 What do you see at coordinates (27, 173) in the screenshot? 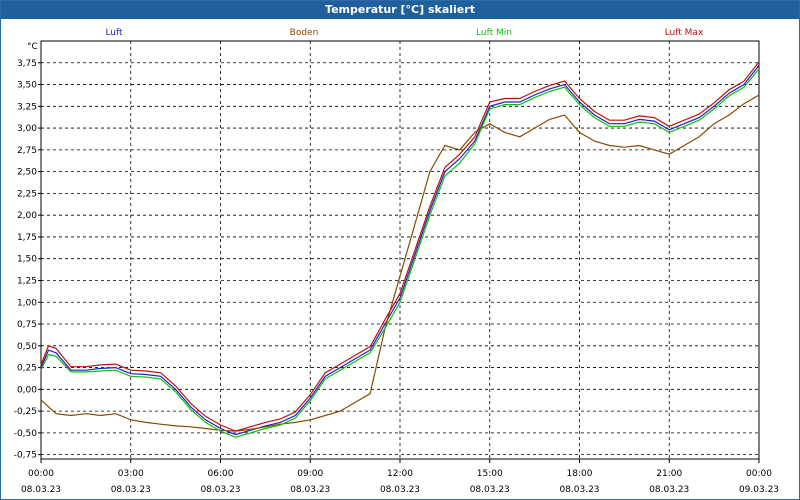
I see `y-tick-label: 2,50` at bounding box center [27, 173].